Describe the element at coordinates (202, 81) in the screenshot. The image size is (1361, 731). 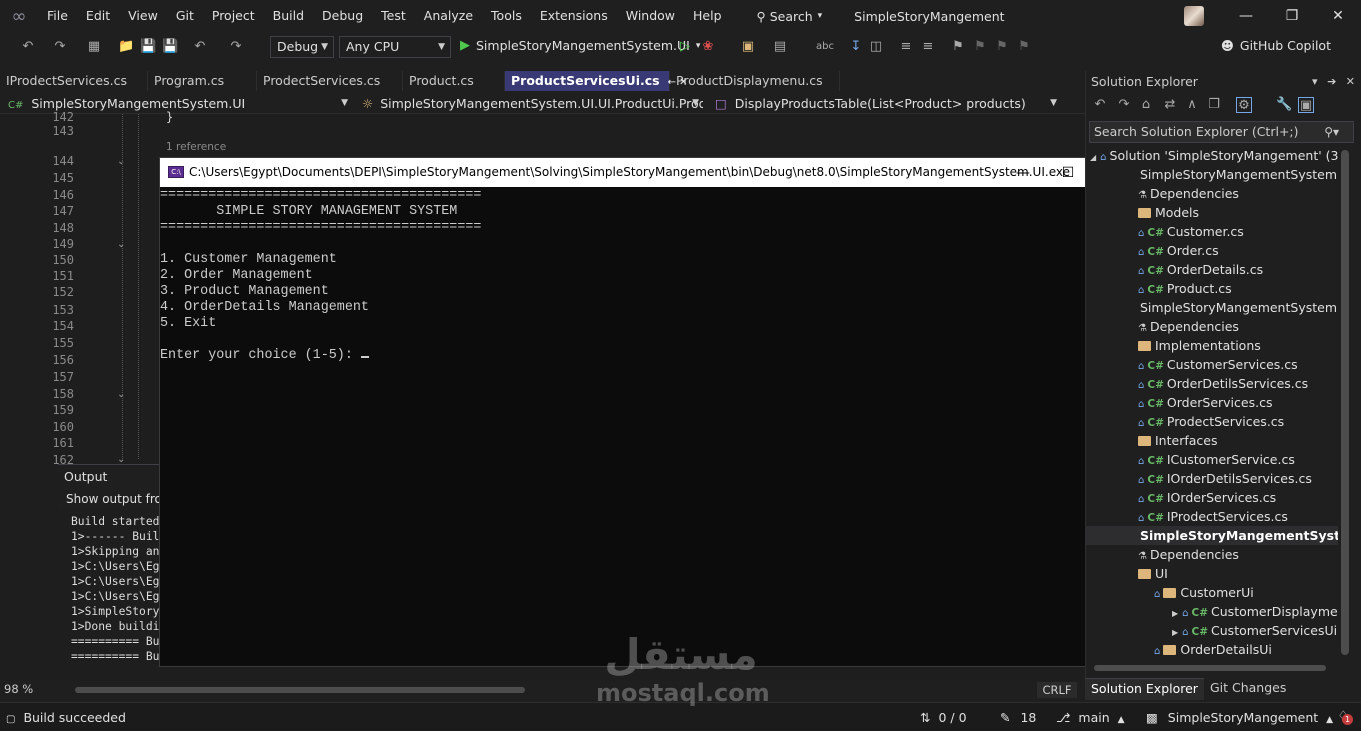
I see `document-tab: Program.cs` at that location.